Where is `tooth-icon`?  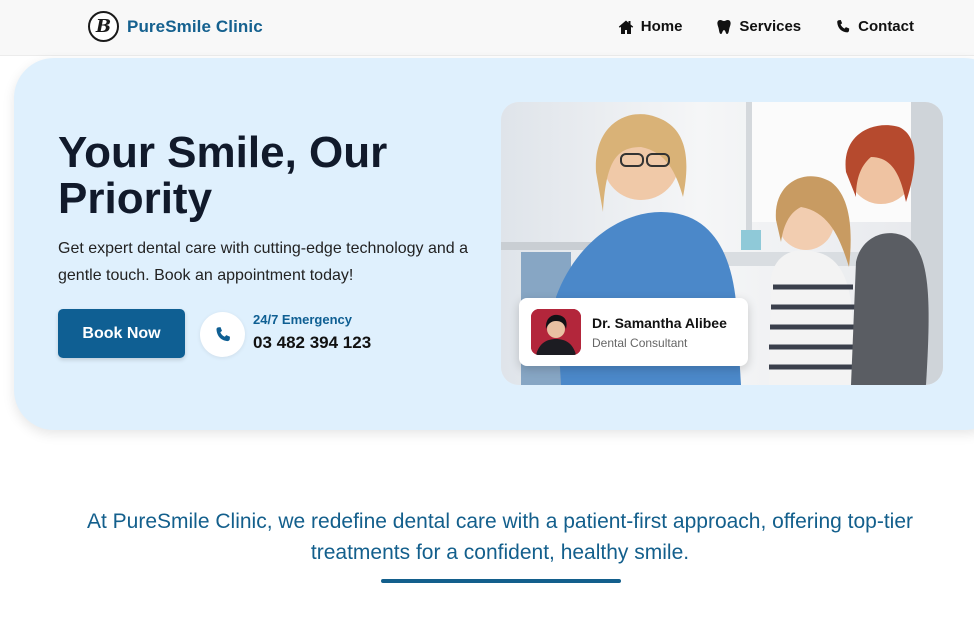 tooth-icon is located at coordinates (724, 26).